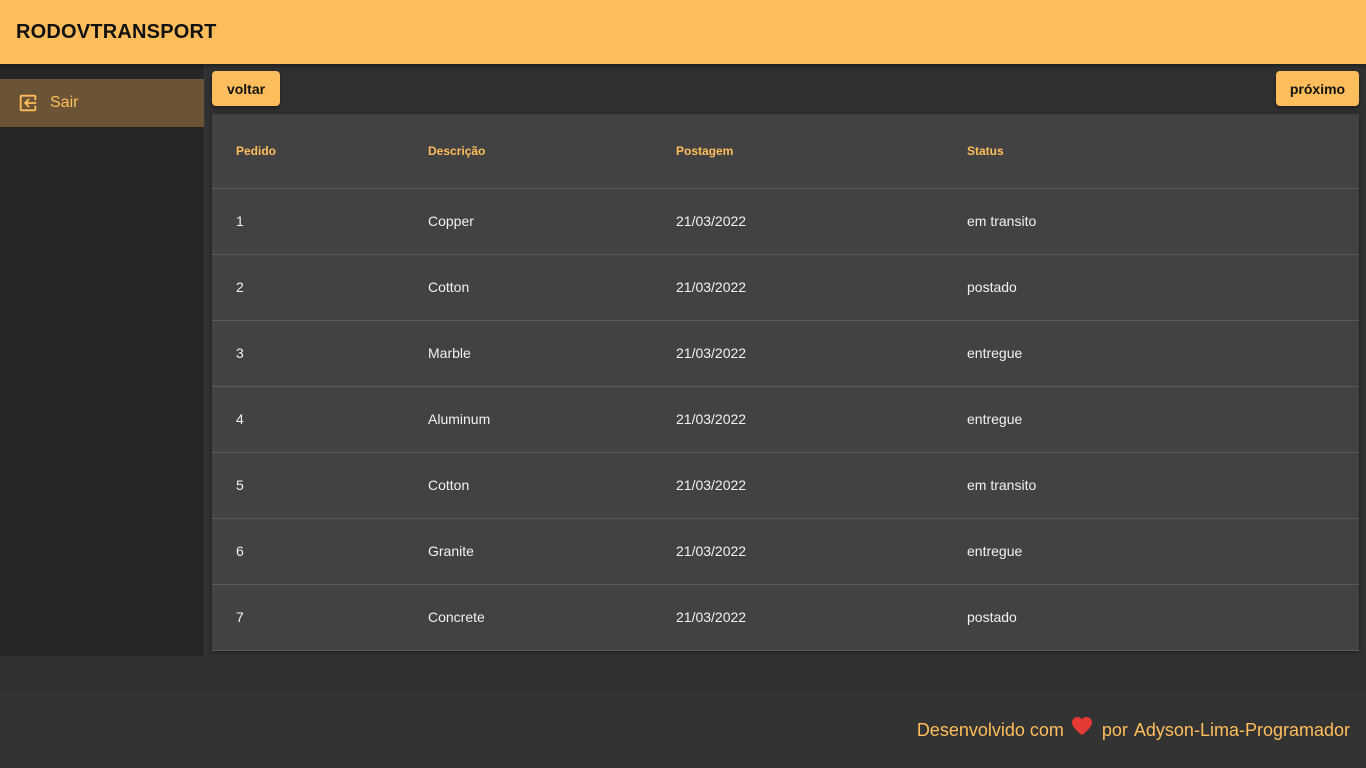 Image resolution: width=1366 pixels, height=768 pixels. What do you see at coordinates (552, 617) in the screenshot?
I see `cell-descricao: Concrete` at bounding box center [552, 617].